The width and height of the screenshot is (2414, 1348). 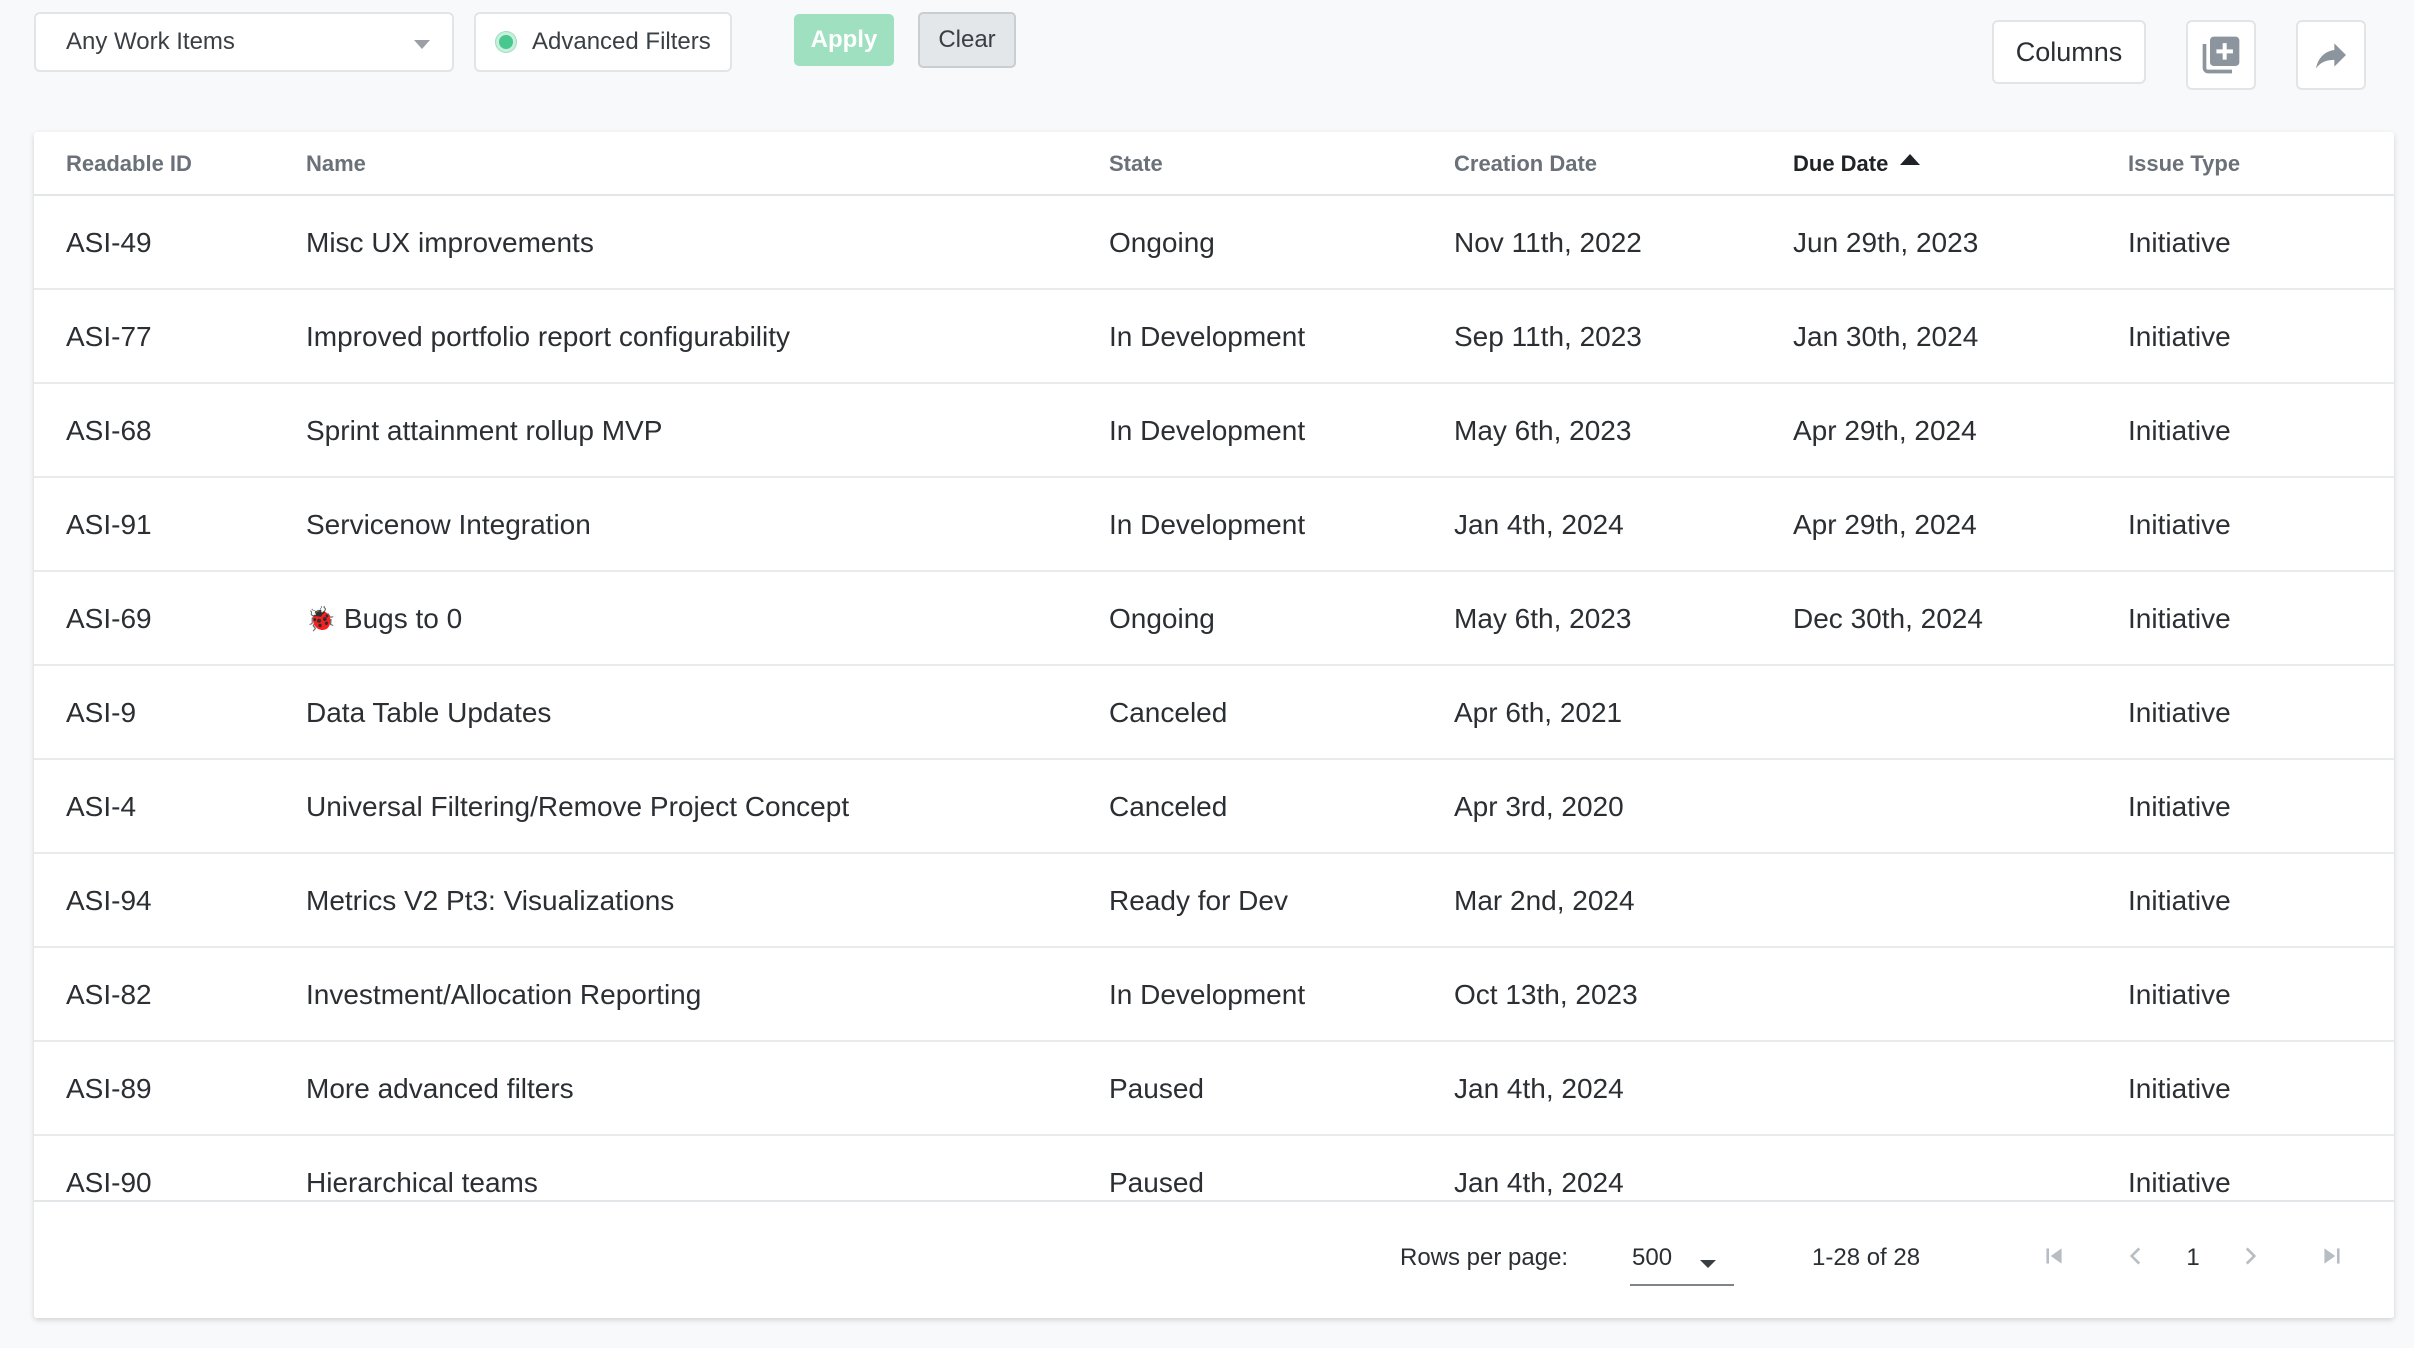 What do you see at coordinates (1546, 995) in the screenshot?
I see `cell-creation-date: Oct 13th, 2023` at bounding box center [1546, 995].